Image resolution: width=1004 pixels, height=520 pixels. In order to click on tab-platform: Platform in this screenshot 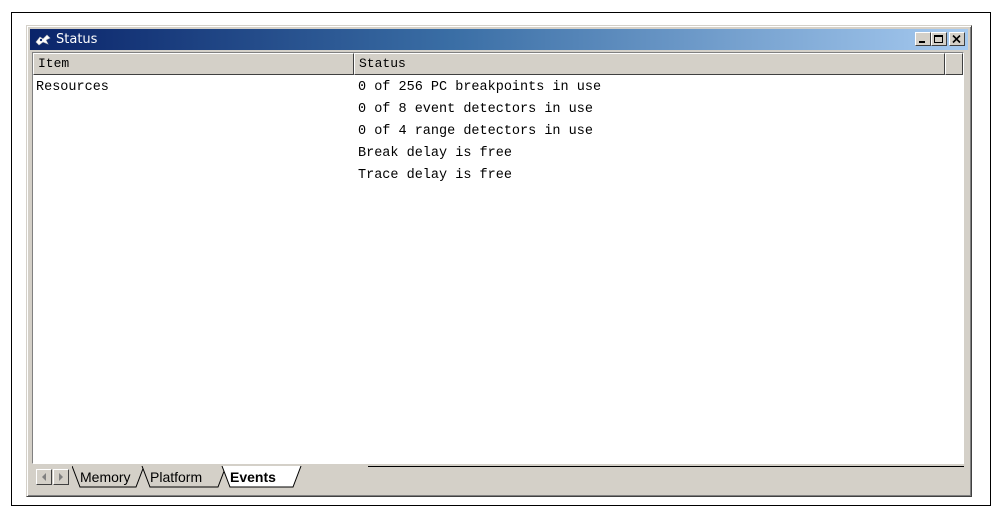, I will do `click(185, 477)`.